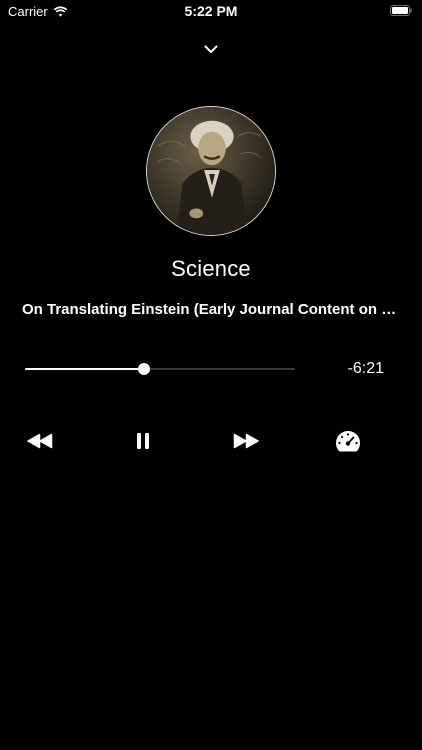  I want to click on pause-button, so click(143, 441).